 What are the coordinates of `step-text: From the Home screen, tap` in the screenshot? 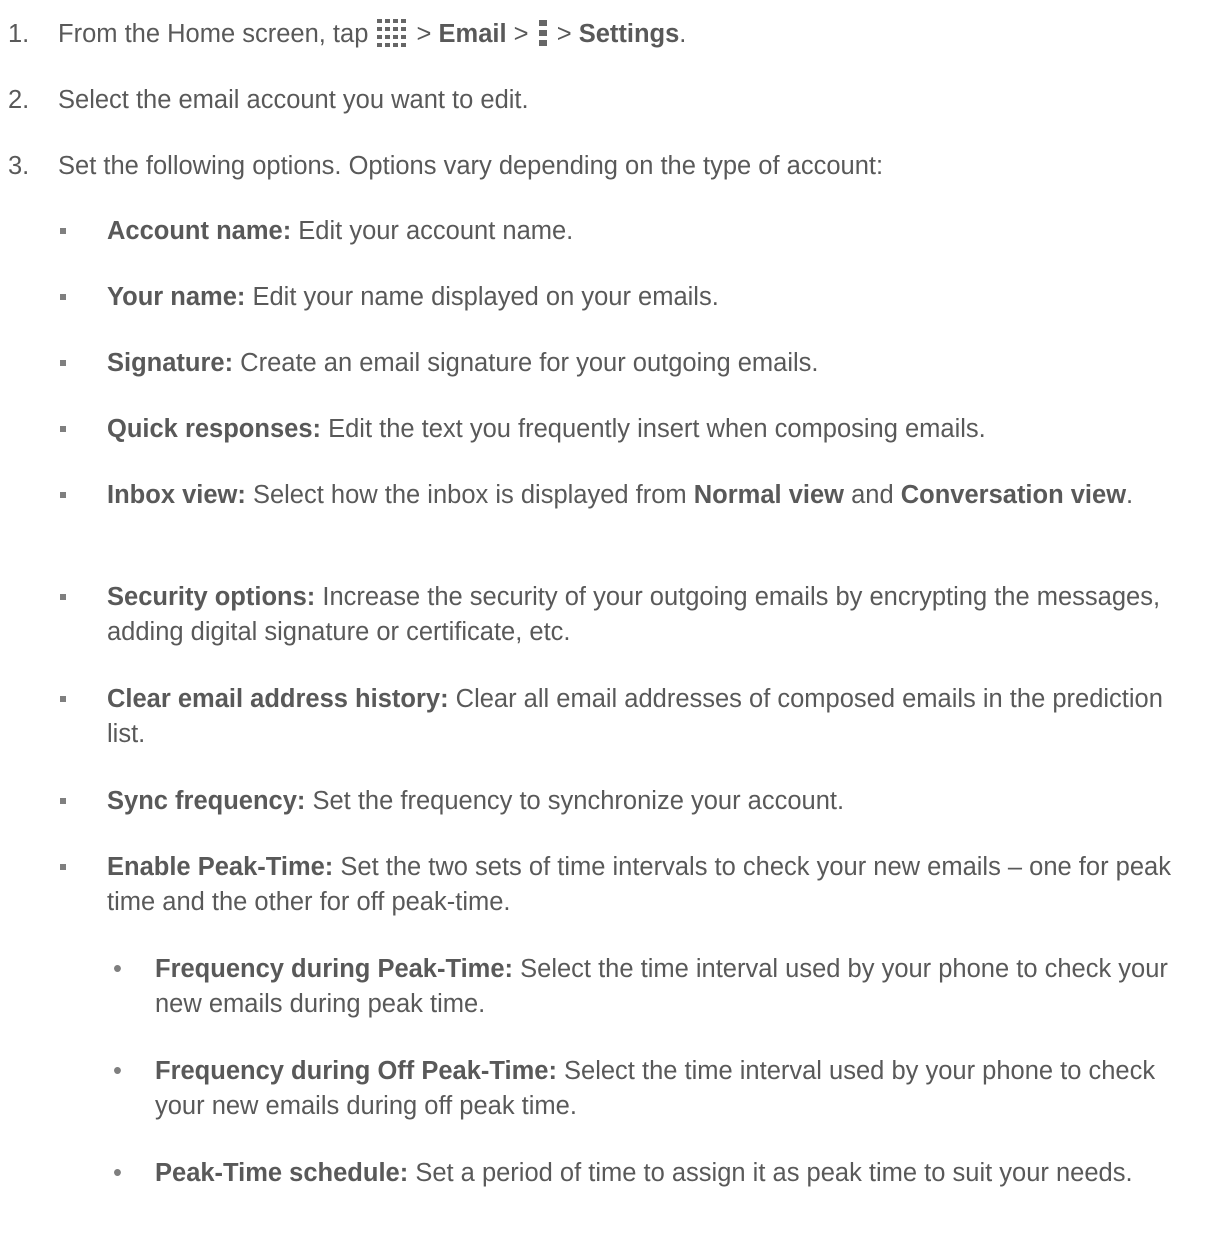 It's located at (213, 34).